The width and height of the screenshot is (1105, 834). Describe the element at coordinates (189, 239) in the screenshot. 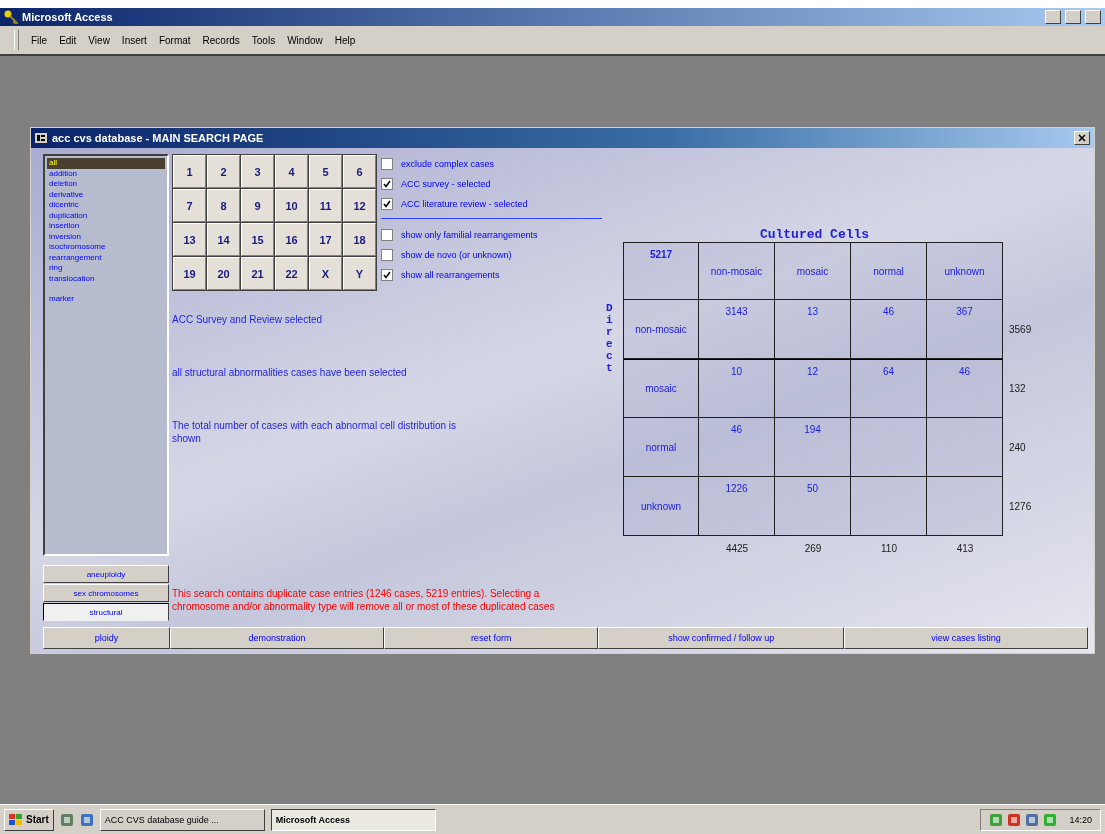

I see `chromosome-button: 13` at that location.